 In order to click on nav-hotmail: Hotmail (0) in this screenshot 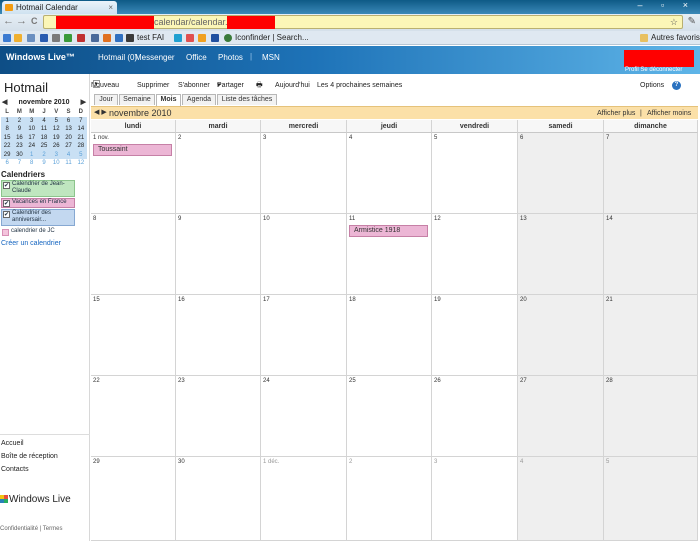, I will do `click(117, 57)`.